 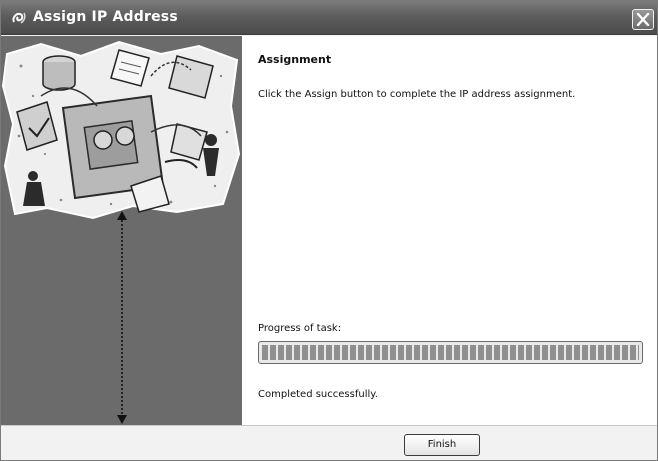 I want to click on progress-fill, so click(x=450, y=352).